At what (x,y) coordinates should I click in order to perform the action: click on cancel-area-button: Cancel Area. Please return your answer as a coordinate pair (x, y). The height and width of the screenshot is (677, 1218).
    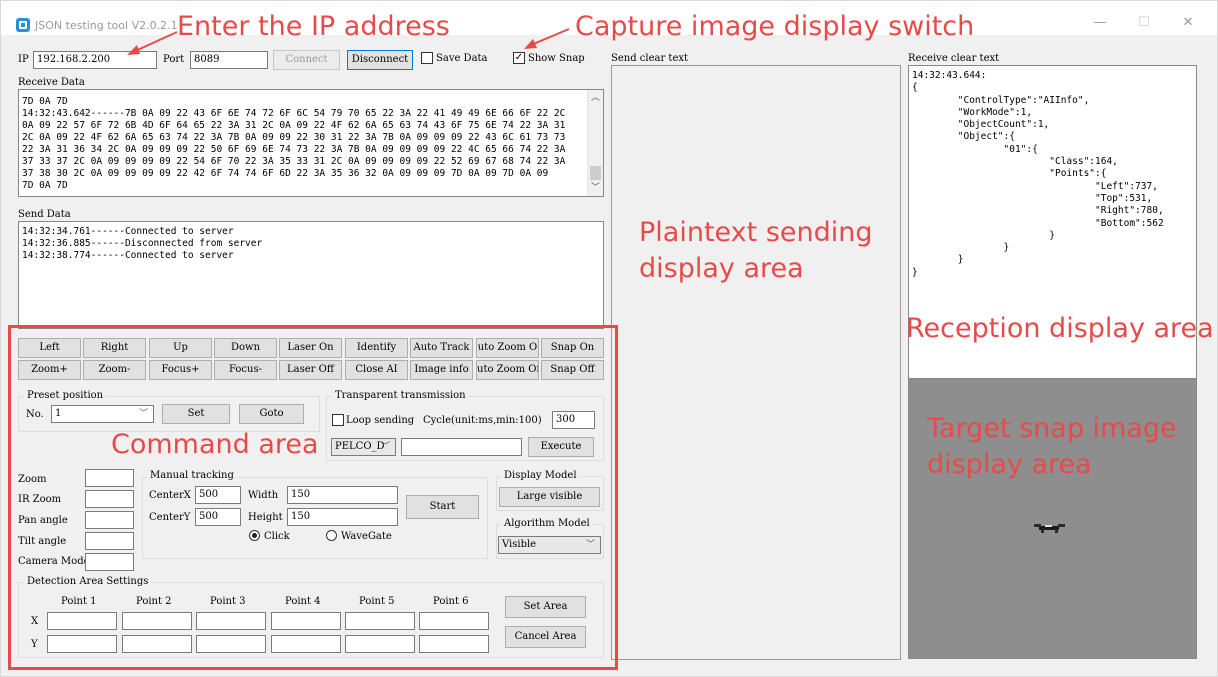
    Looking at the image, I should click on (545, 637).